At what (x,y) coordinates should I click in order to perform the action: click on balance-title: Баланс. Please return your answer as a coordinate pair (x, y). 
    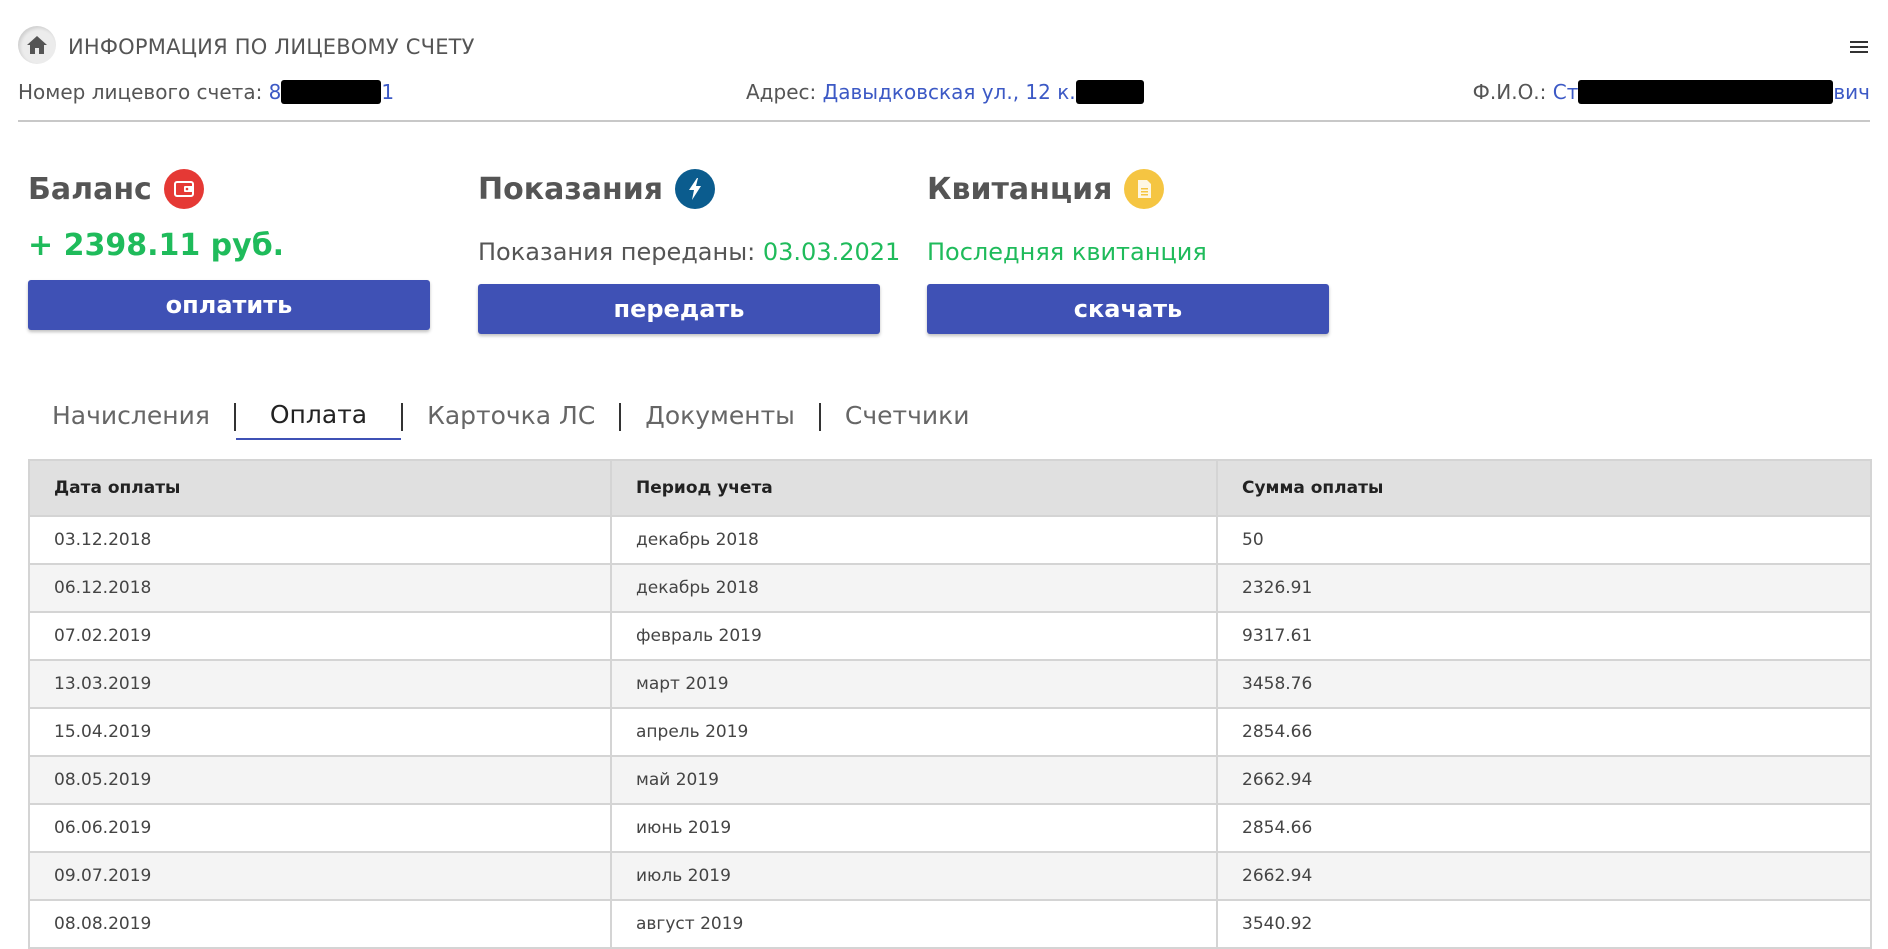
    Looking at the image, I should click on (229, 189).